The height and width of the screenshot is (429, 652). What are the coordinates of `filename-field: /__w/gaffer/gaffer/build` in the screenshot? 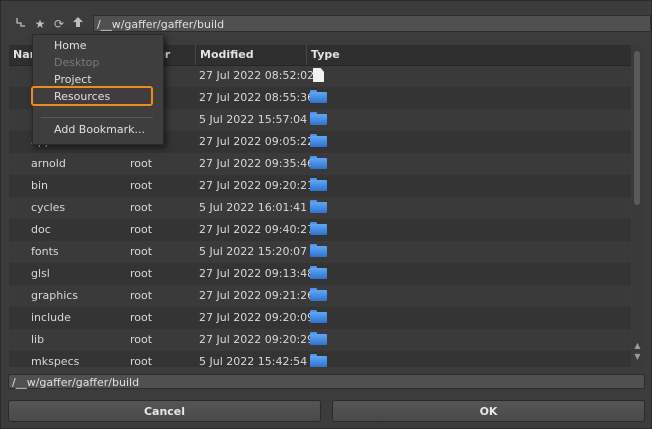 It's located at (326, 381).